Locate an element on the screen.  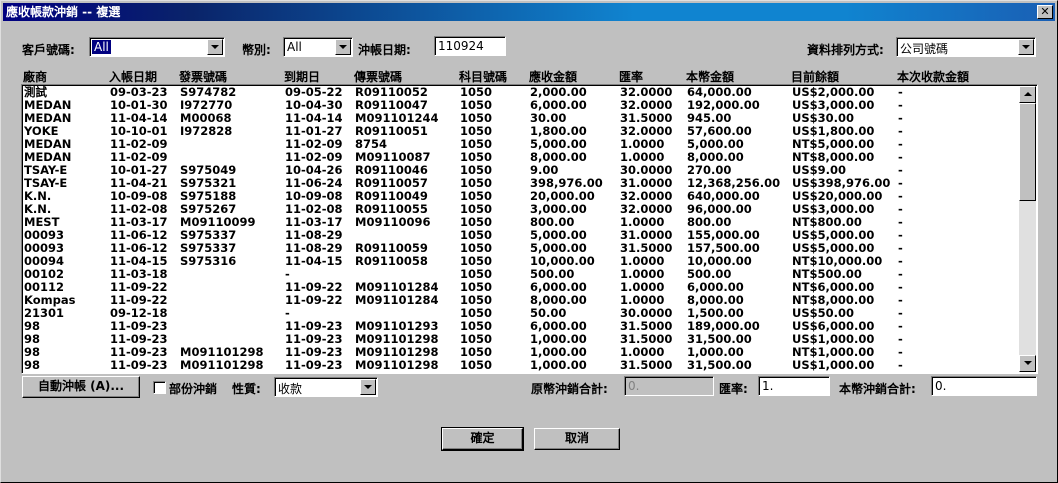
scroll-down-icon is located at coordinates (1027, 363).